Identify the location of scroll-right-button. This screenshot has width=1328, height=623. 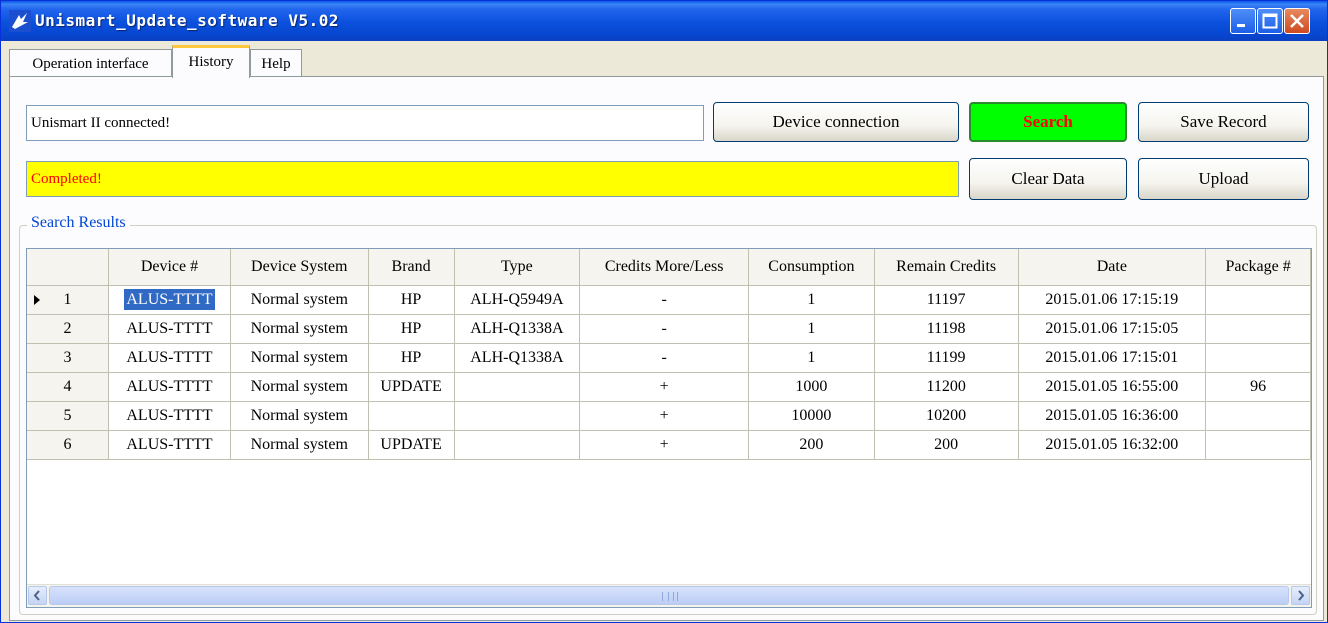
(1300, 595).